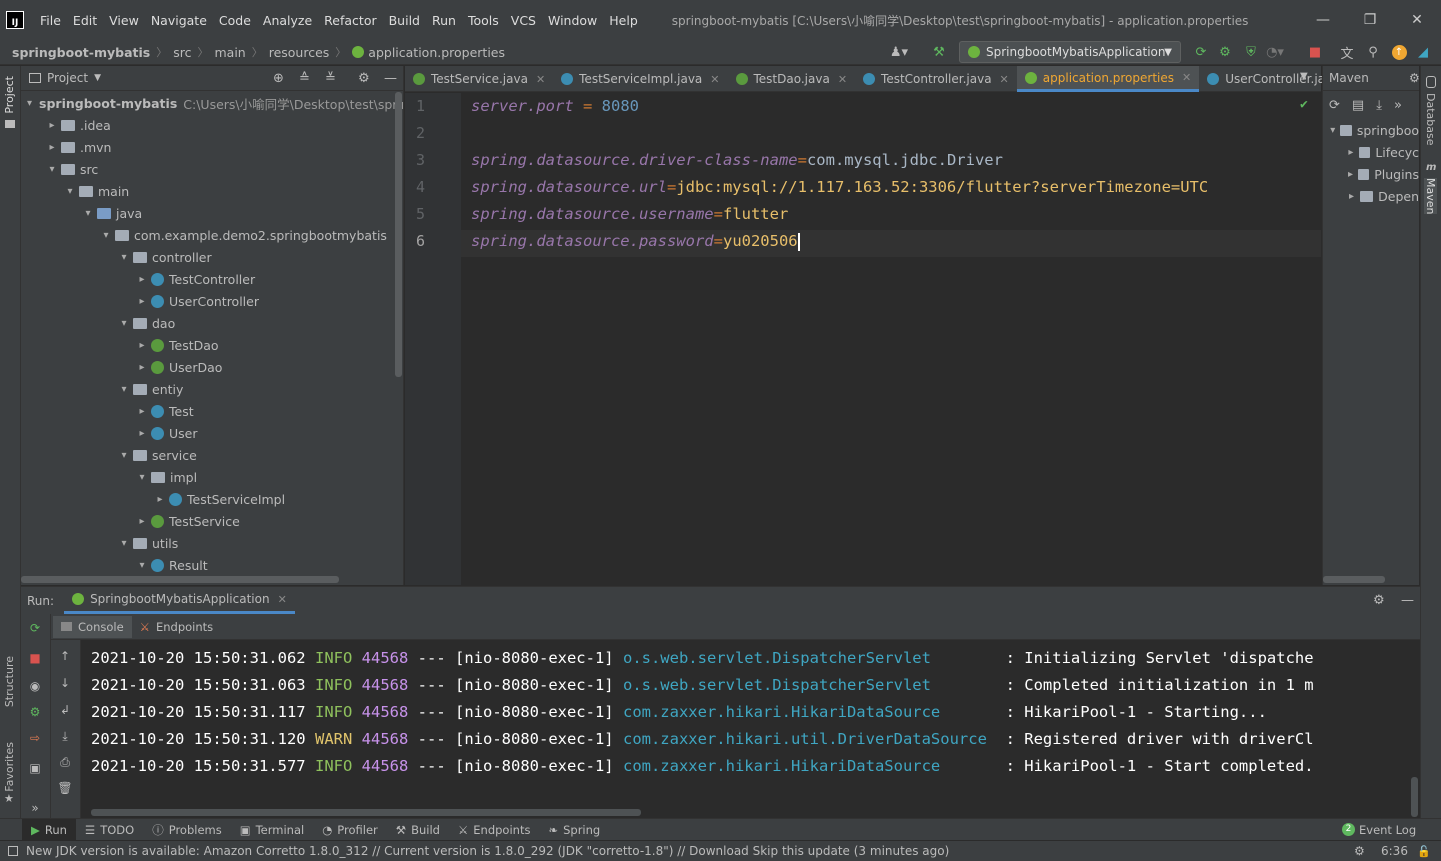 This screenshot has width=1441, height=861. Describe the element at coordinates (1251, 52) in the screenshot. I see `coverage-icon: ⛨` at that location.